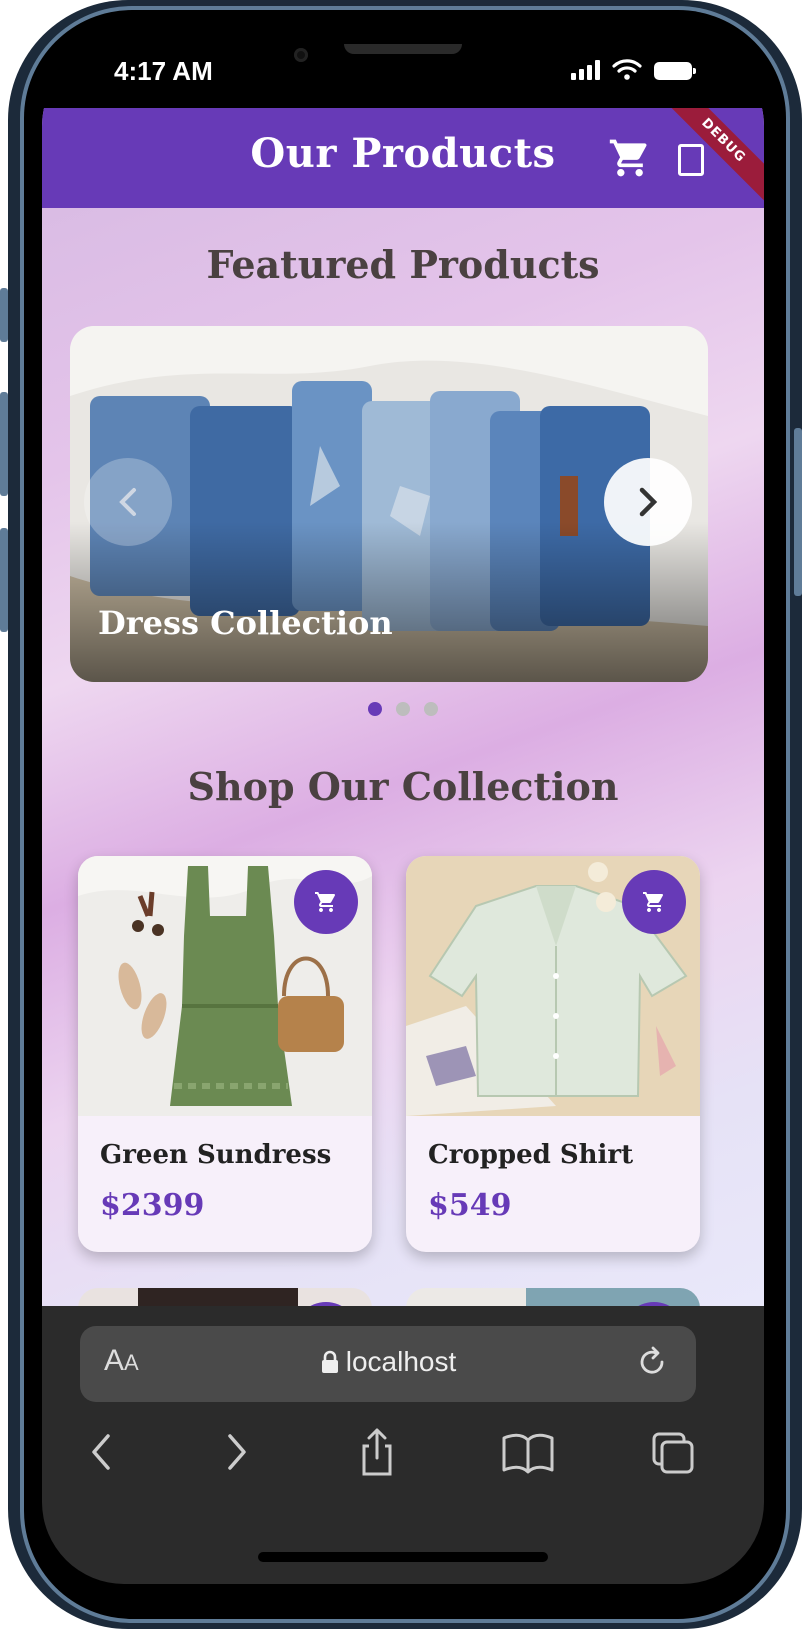  I want to click on app-bar: Our Products DEBUG, so click(403, 158).